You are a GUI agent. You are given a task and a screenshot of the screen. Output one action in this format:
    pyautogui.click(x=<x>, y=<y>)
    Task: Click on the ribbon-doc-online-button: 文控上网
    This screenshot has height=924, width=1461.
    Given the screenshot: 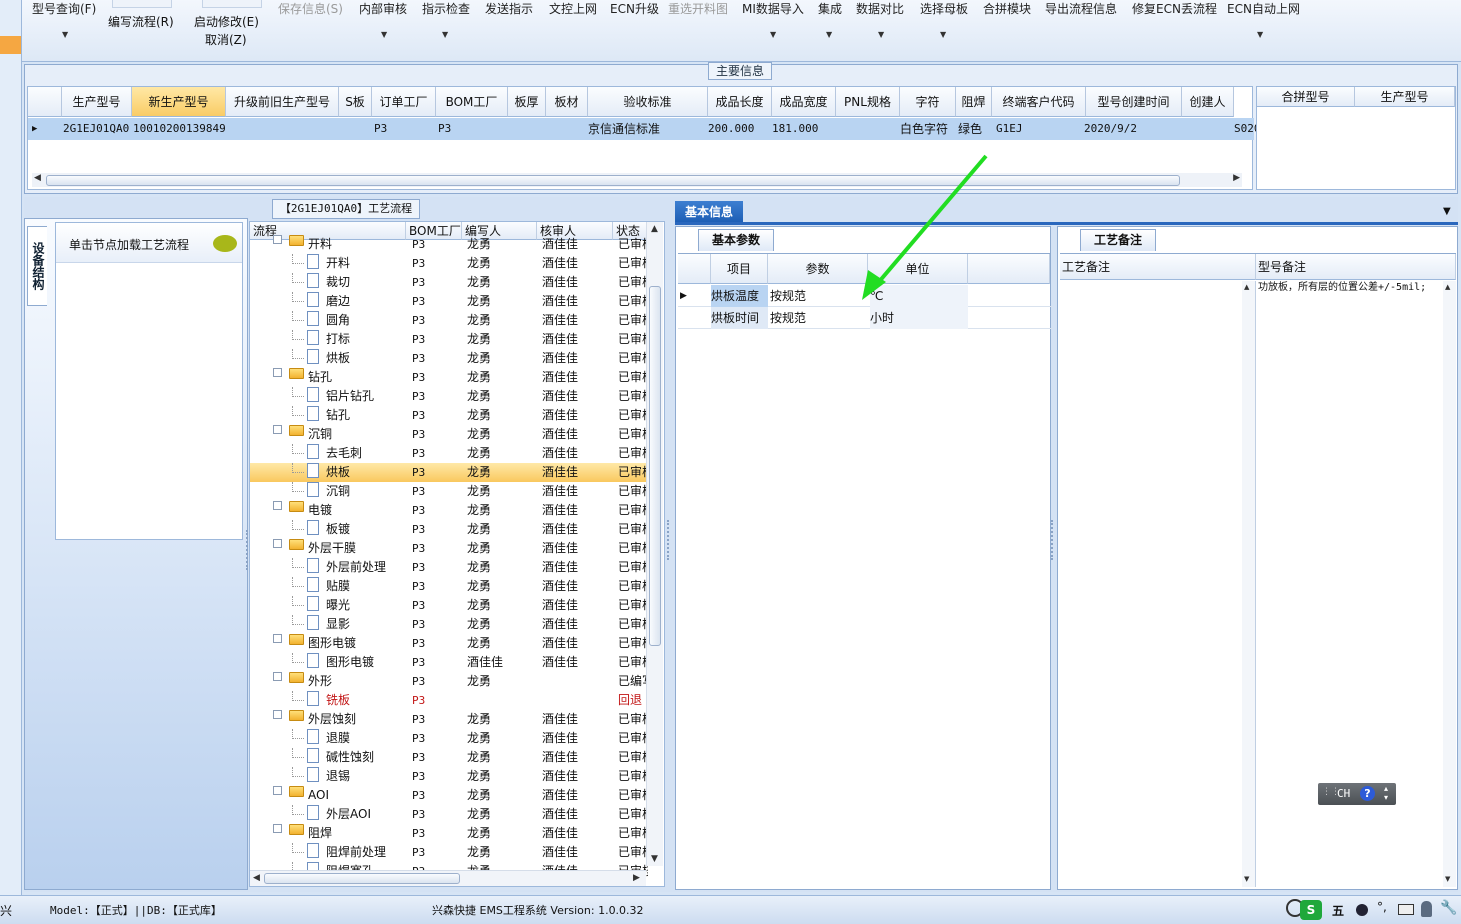 What is the action you would take?
    pyautogui.click(x=573, y=8)
    